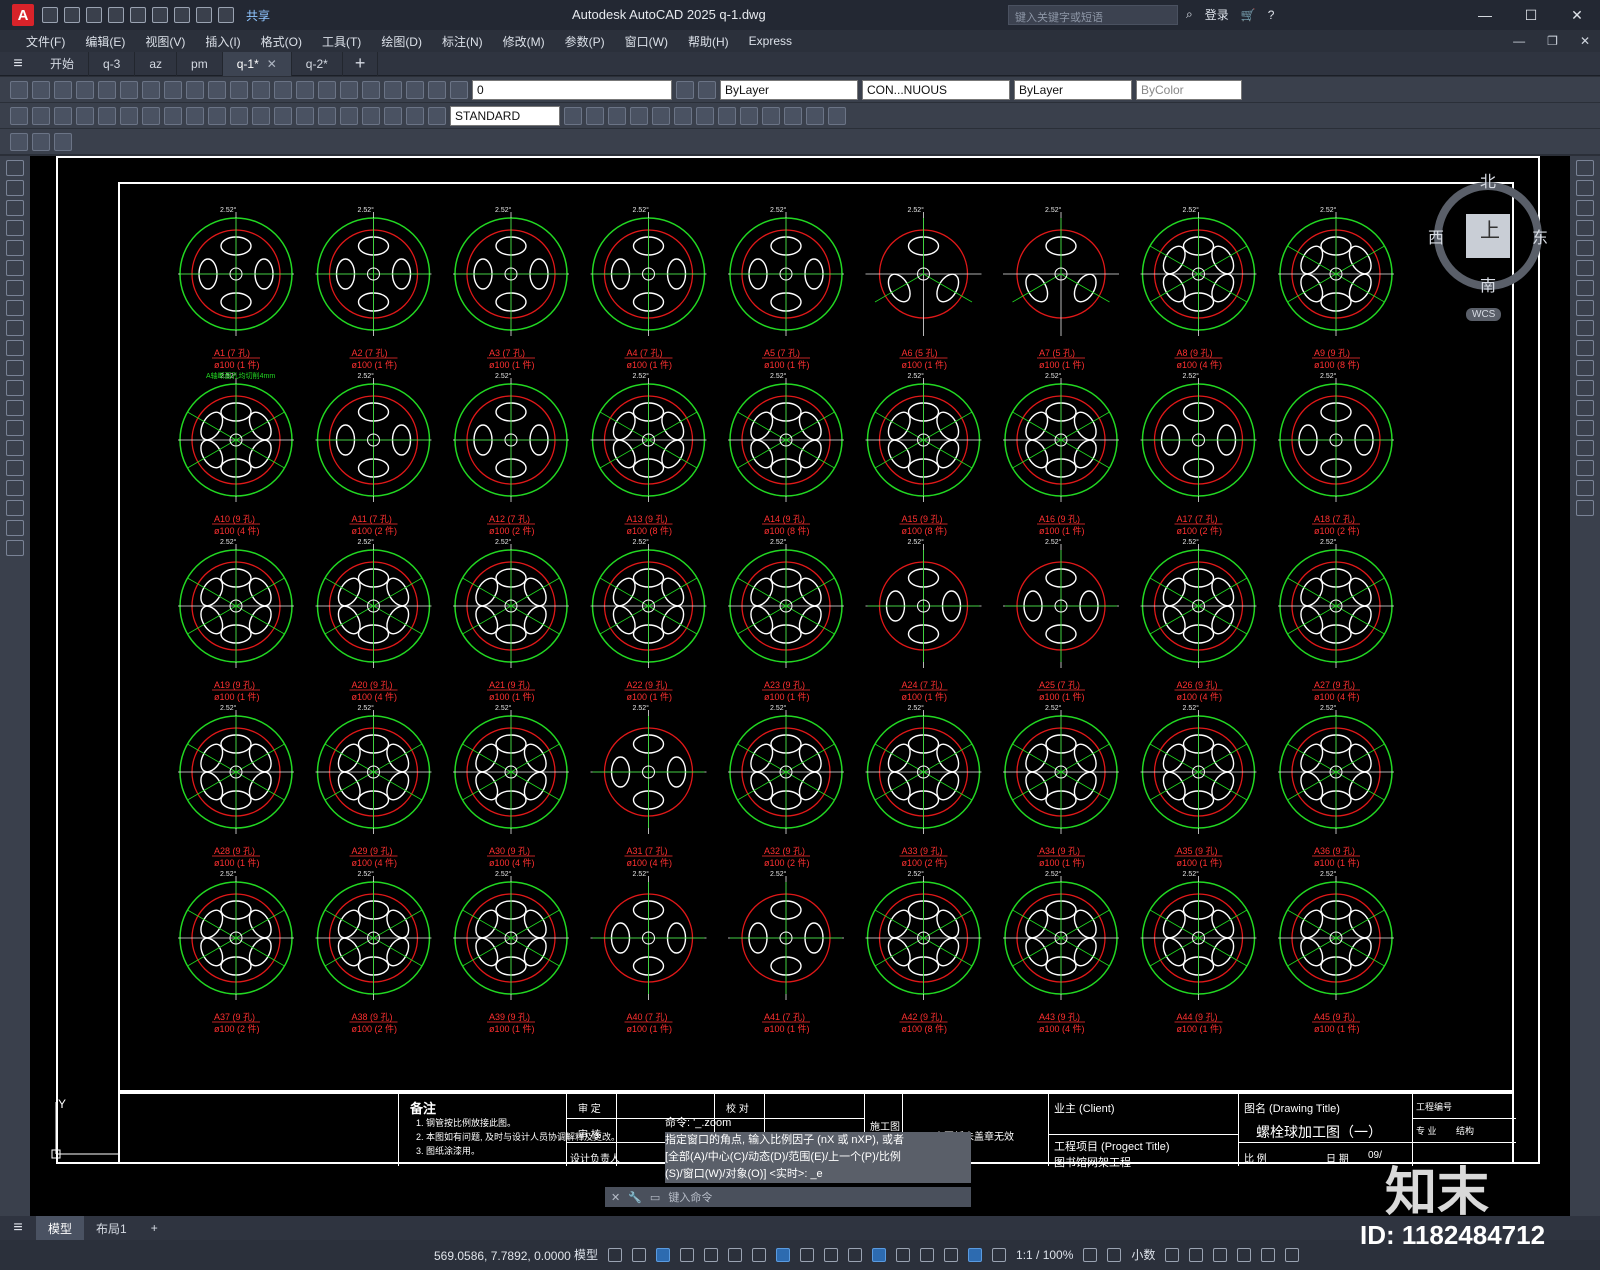 Image resolution: width=1600 pixels, height=1270 pixels. What do you see at coordinates (783, 1254) in the screenshot?
I see `object-snap-icon` at bounding box center [783, 1254].